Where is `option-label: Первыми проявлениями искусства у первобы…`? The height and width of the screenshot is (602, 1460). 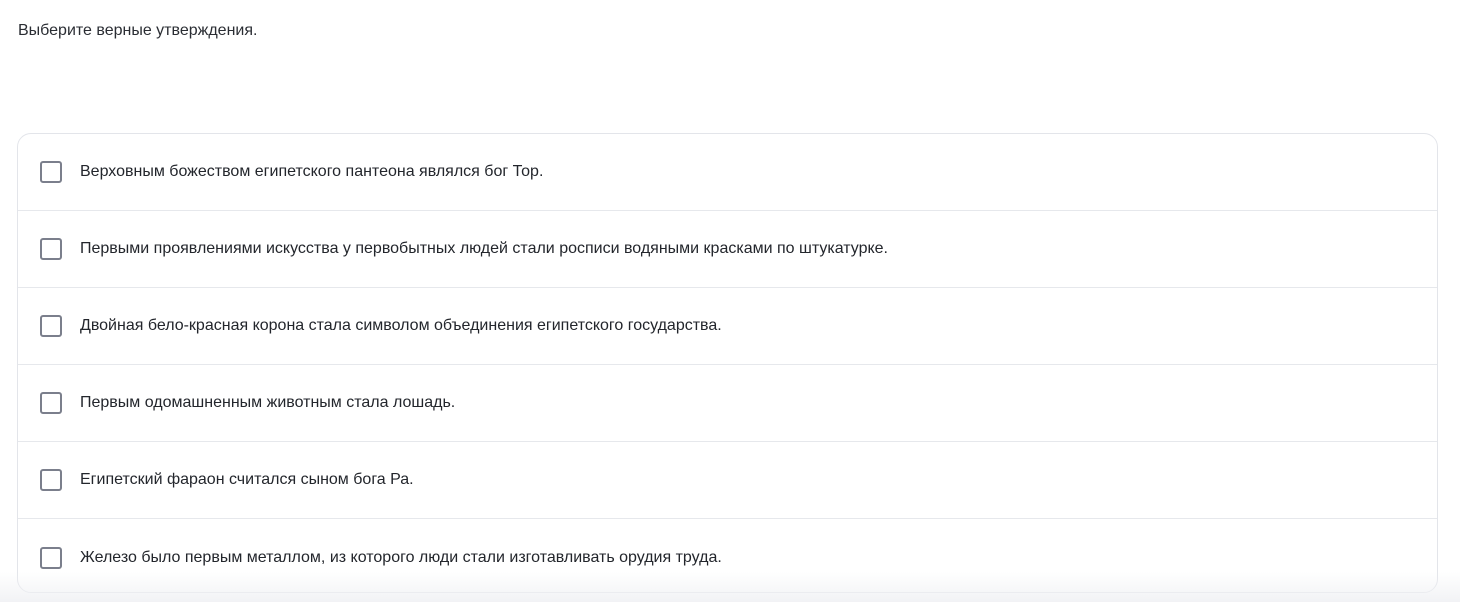
option-label: Первыми проявлениями искусства у первобы… is located at coordinates (484, 248).